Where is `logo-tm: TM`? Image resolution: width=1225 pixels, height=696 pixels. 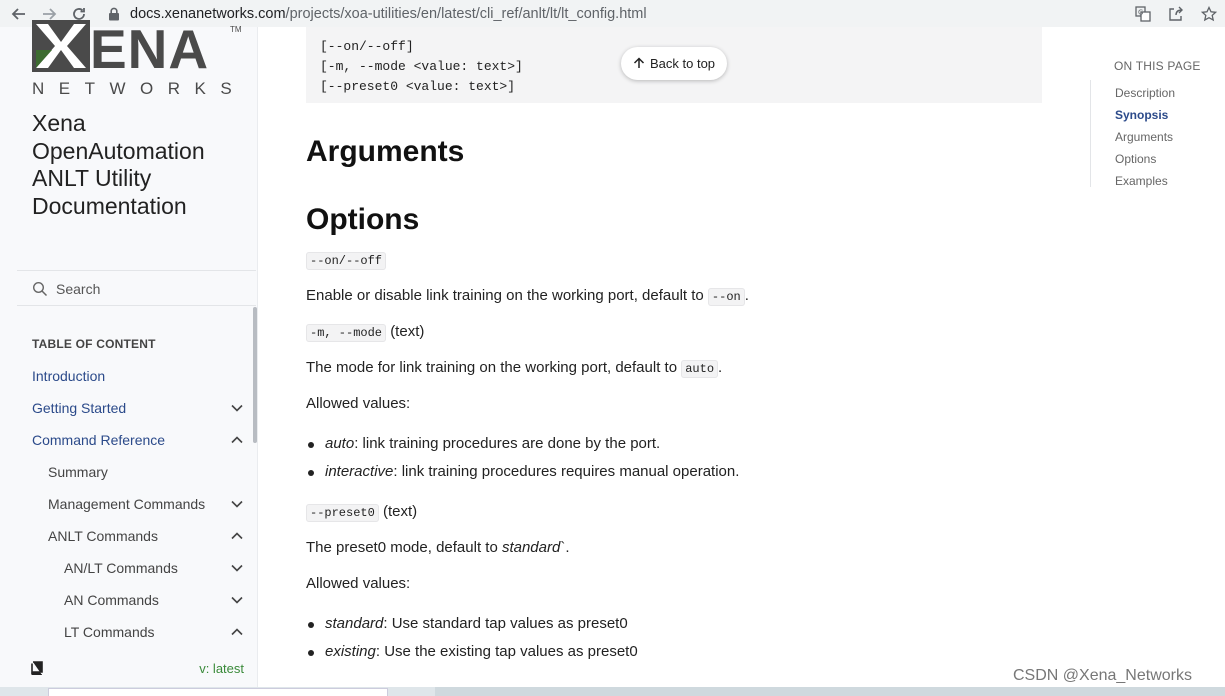
logo-tm: TM is located at coordinates (236, 29).